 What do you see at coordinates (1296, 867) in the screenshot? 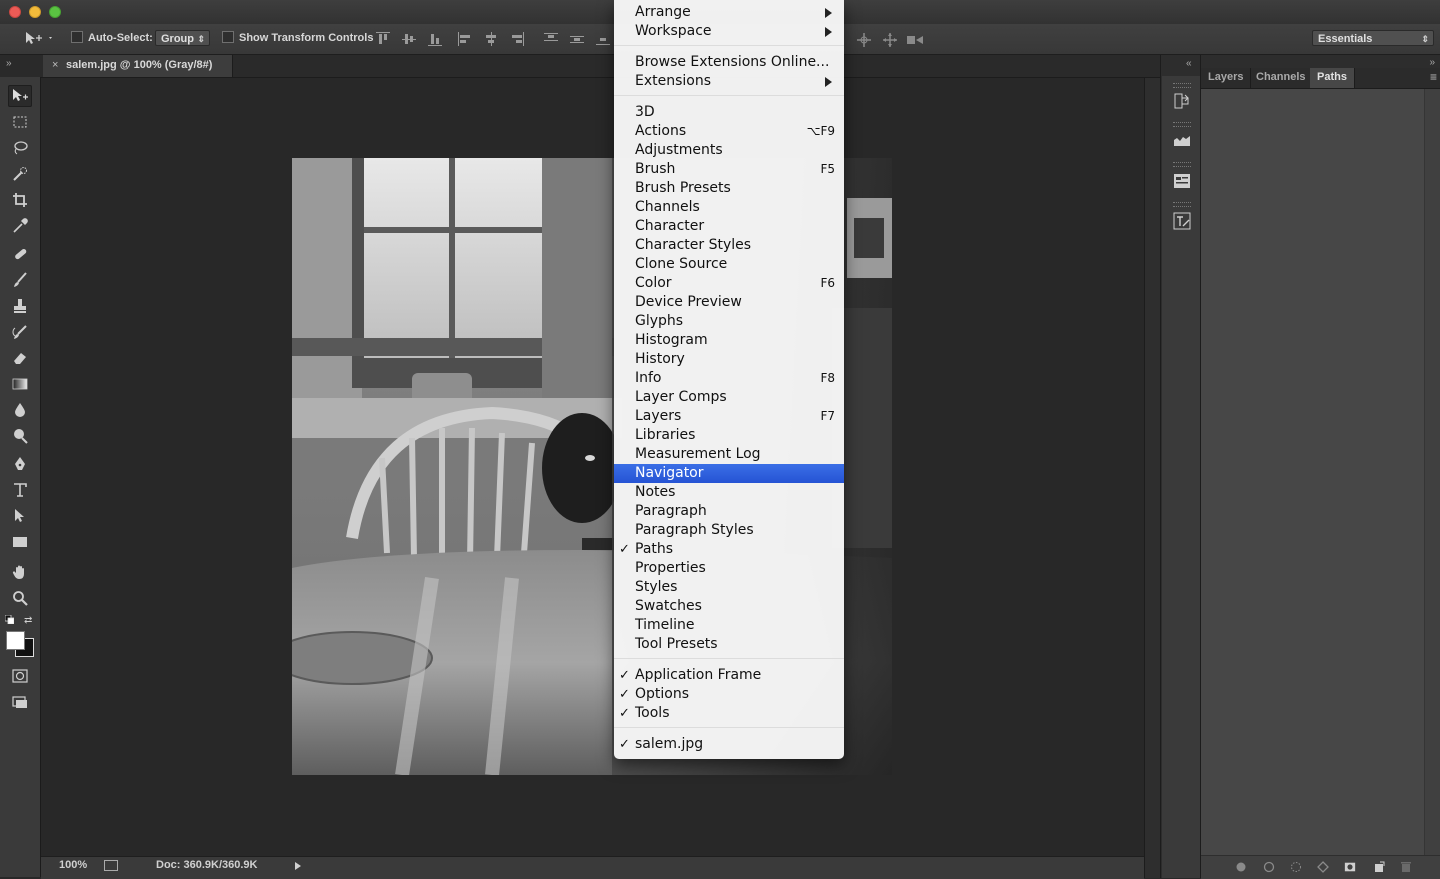
I see `load-as-selection-icon` at bounding box center [1296, 867].